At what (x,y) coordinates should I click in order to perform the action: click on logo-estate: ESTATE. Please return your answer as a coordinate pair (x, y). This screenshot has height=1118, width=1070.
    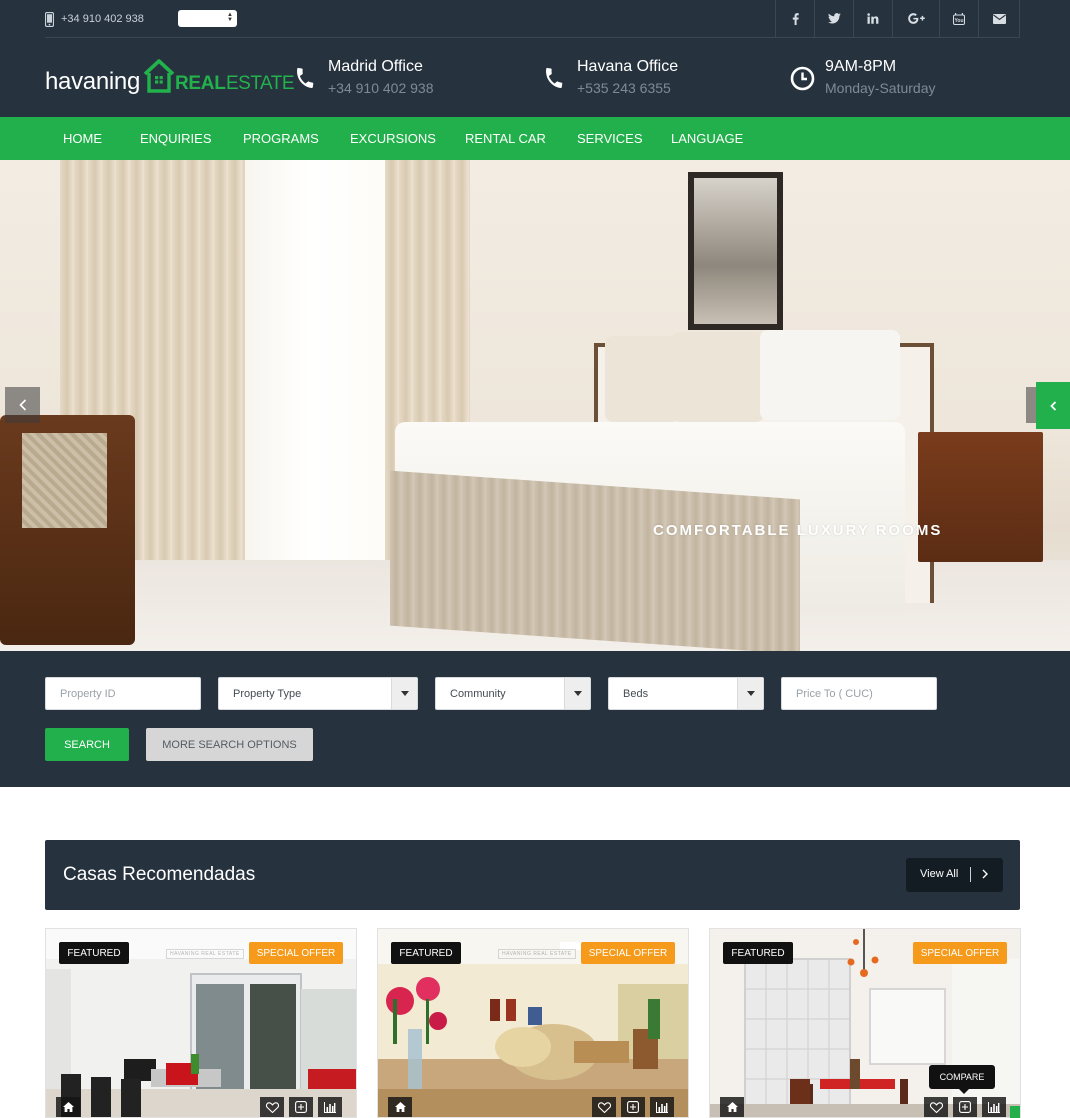
    Looking at the image, I should click on (260, 83).